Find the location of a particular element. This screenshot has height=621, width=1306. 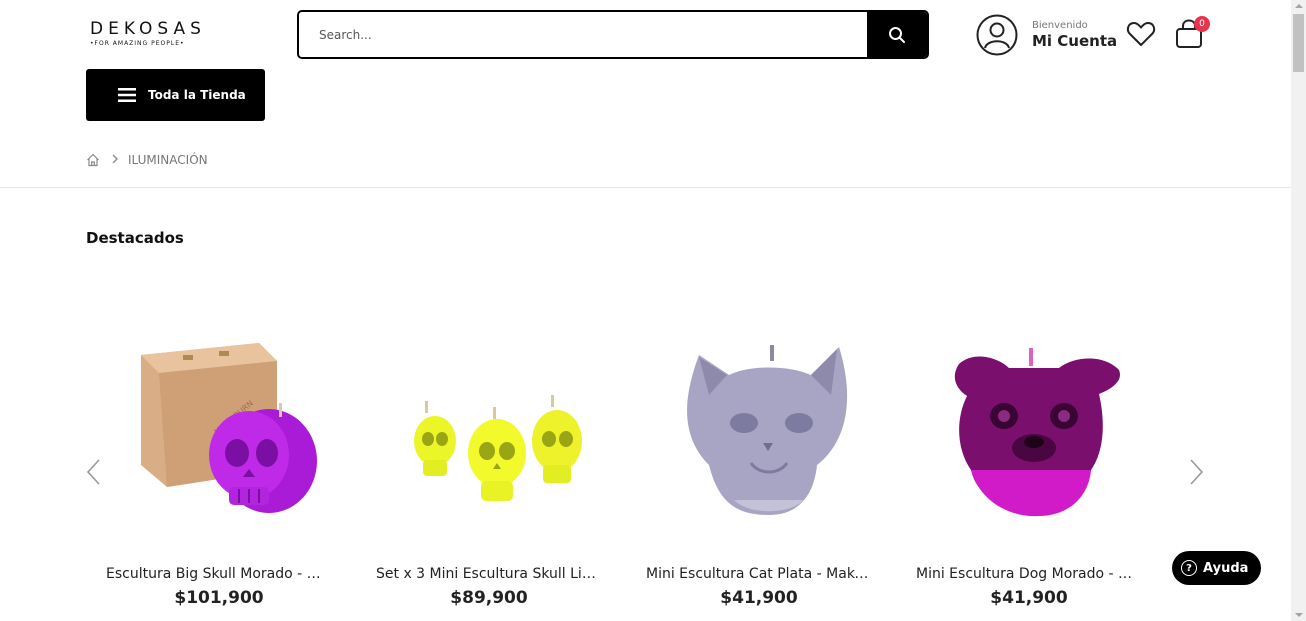

page-scrollbar is located at coordinates (1298, 310).